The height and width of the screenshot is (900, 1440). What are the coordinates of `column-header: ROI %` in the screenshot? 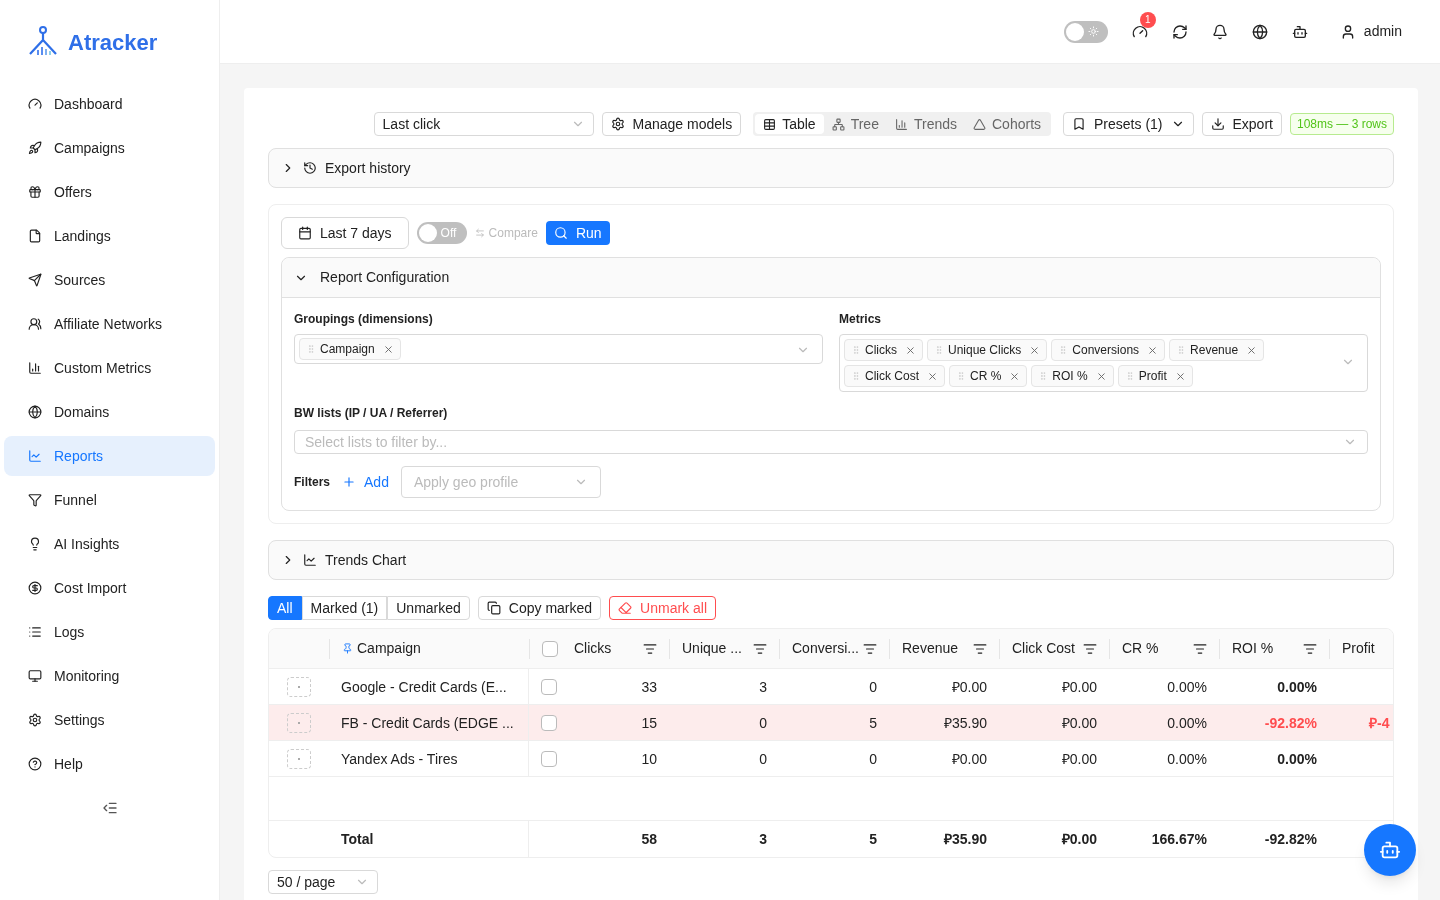 It's located at (1253, 648).